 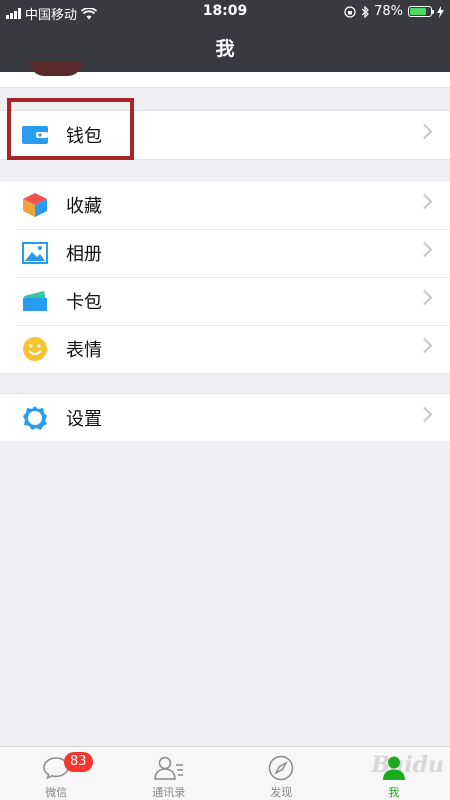 I want to click on tab-contacts: 通讯录, so click(x=169, y=773).